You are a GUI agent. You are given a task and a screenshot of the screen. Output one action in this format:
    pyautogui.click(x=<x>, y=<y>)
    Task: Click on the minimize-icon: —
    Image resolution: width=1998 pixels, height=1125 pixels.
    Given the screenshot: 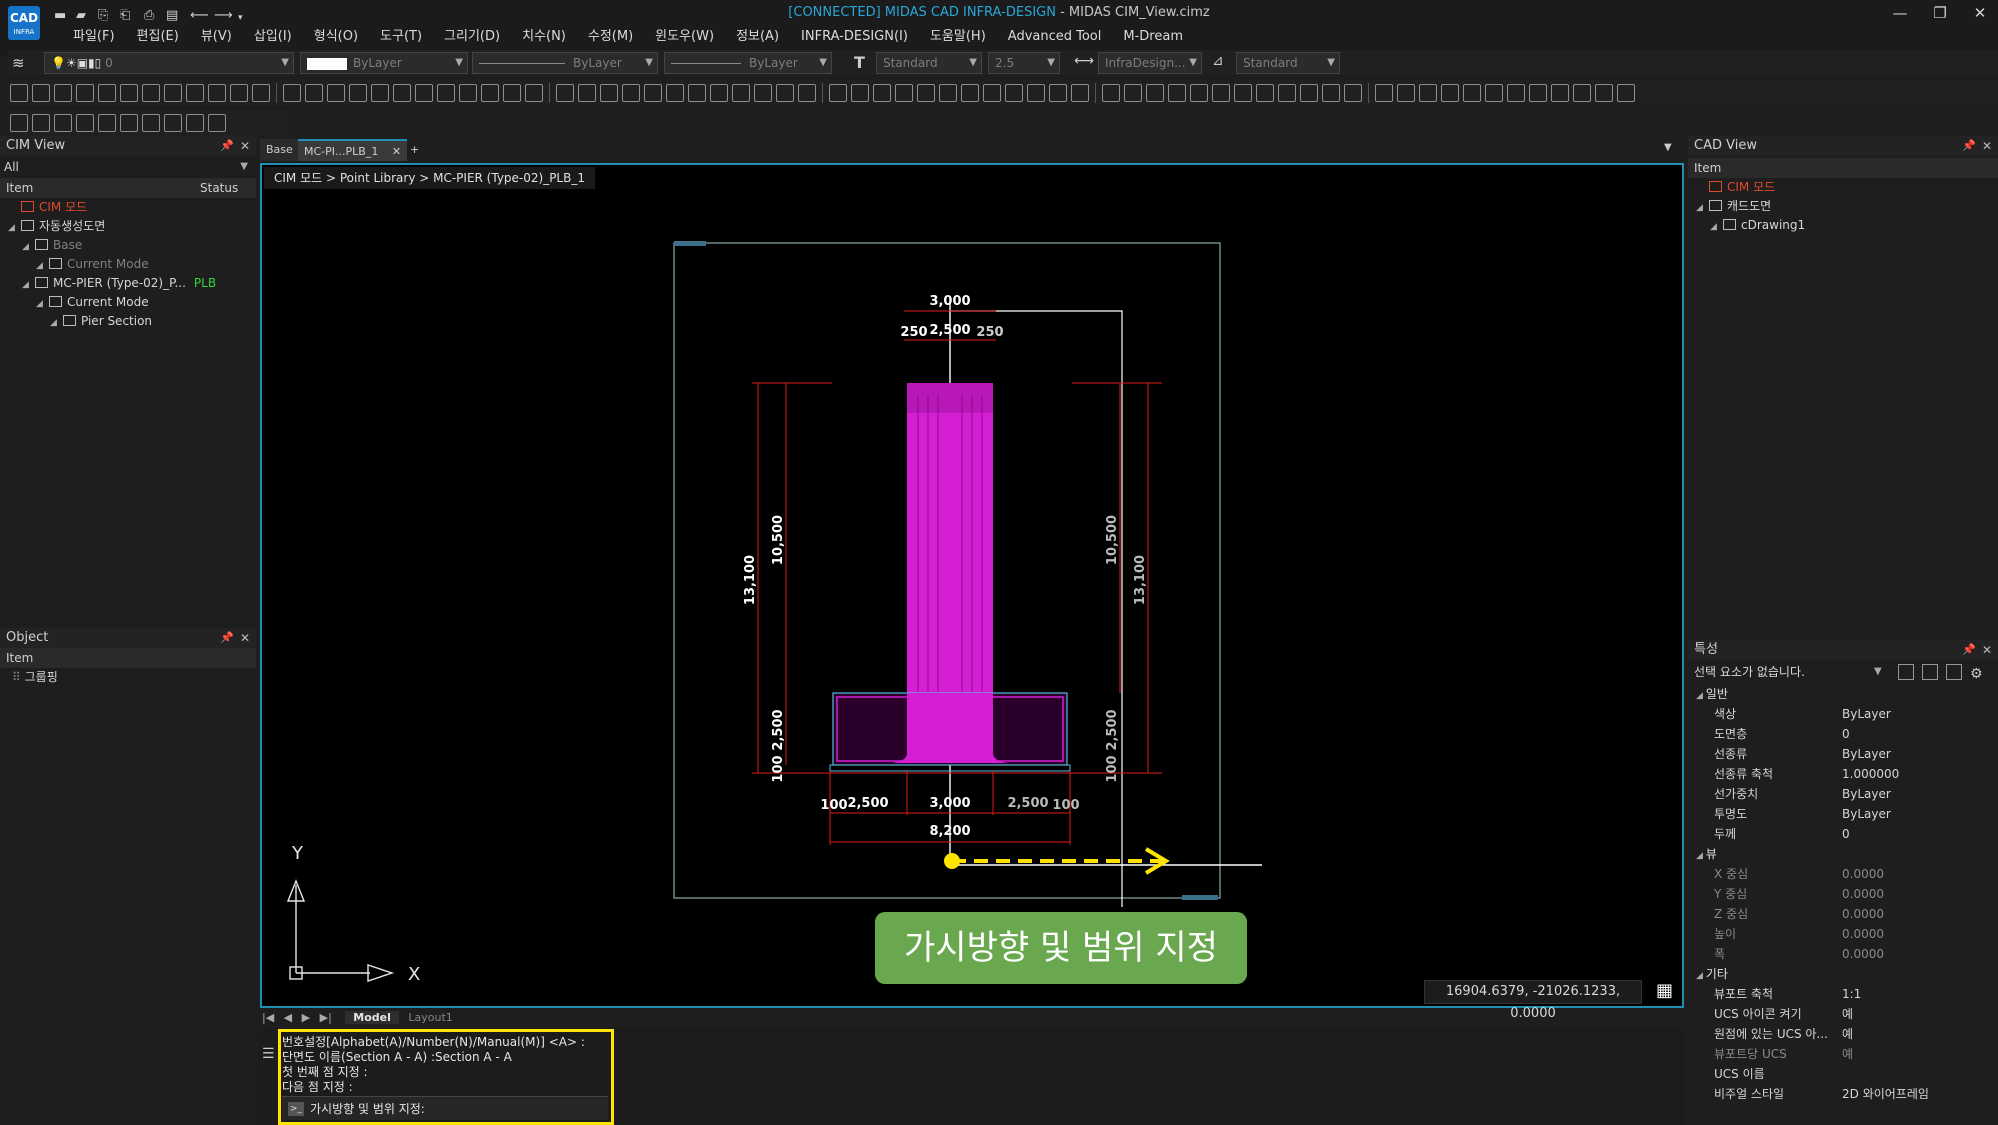 What is the action you would take?
    pyautogui.click(x=1900, y=13)
    